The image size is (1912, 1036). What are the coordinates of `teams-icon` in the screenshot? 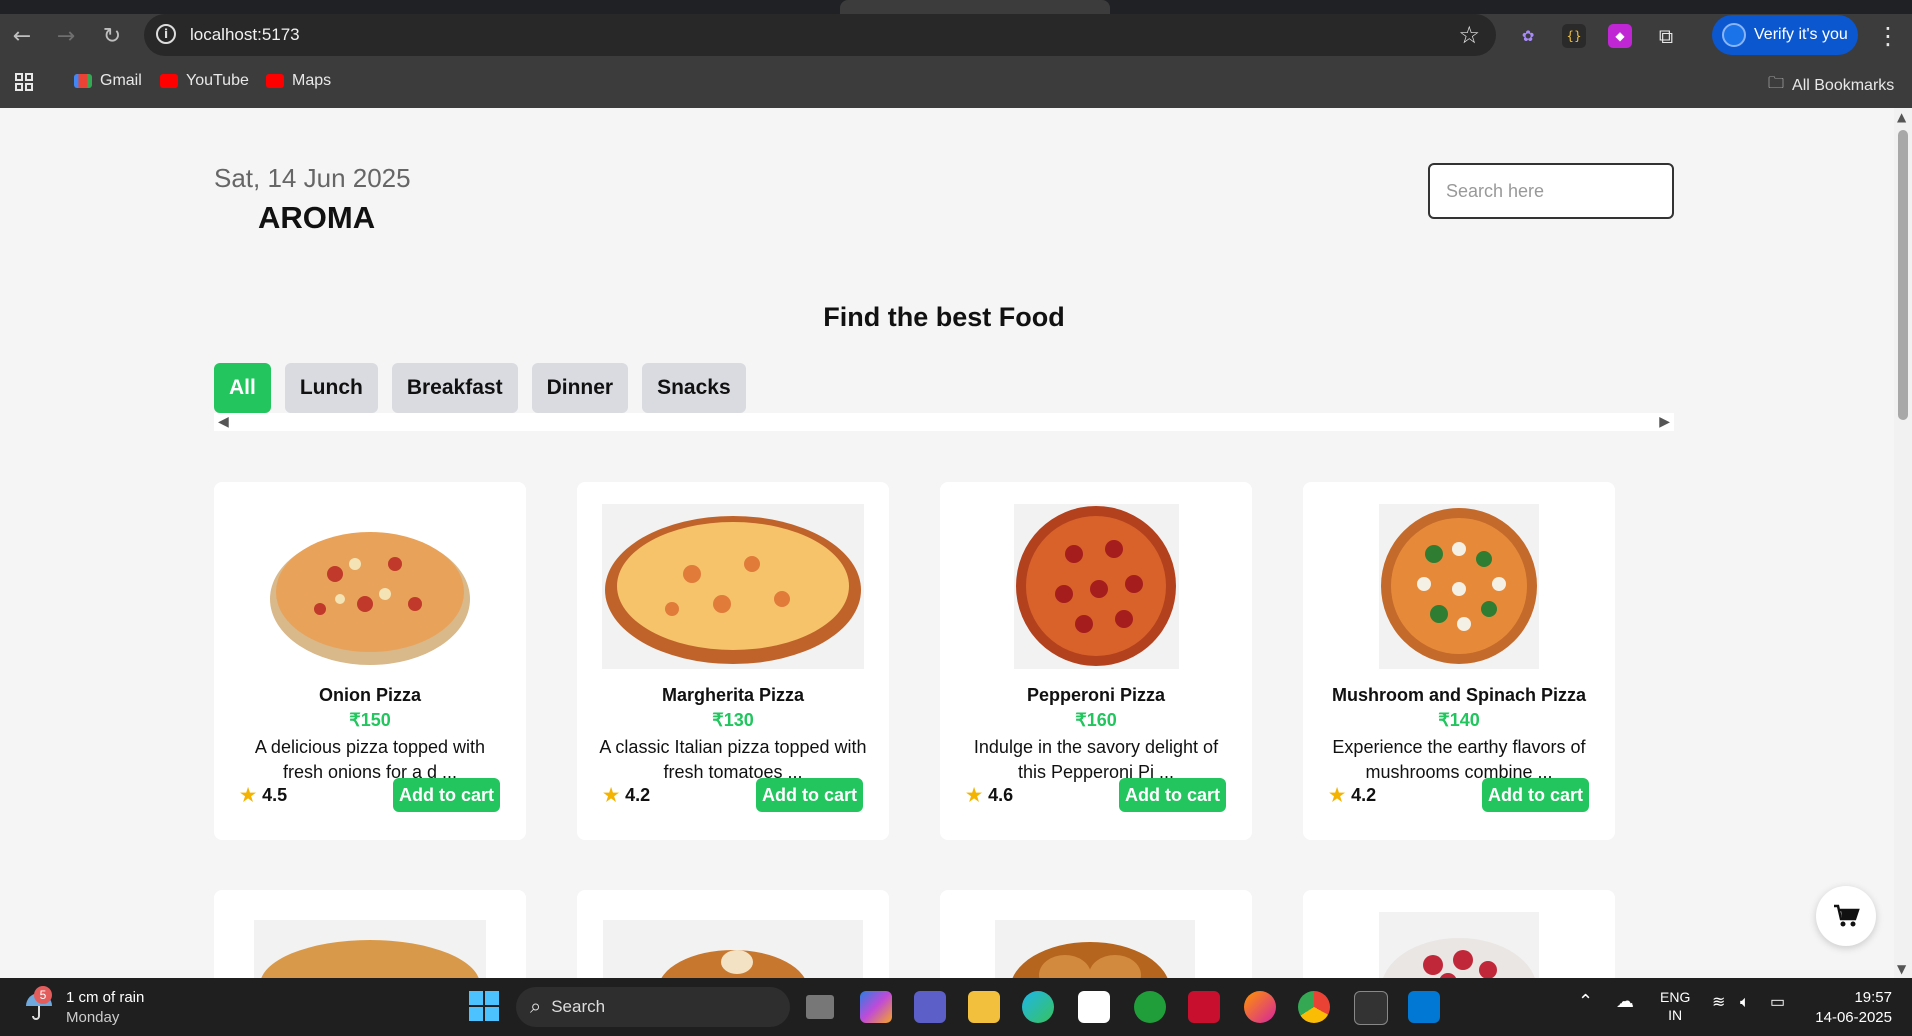 It's located at (930, 1007).